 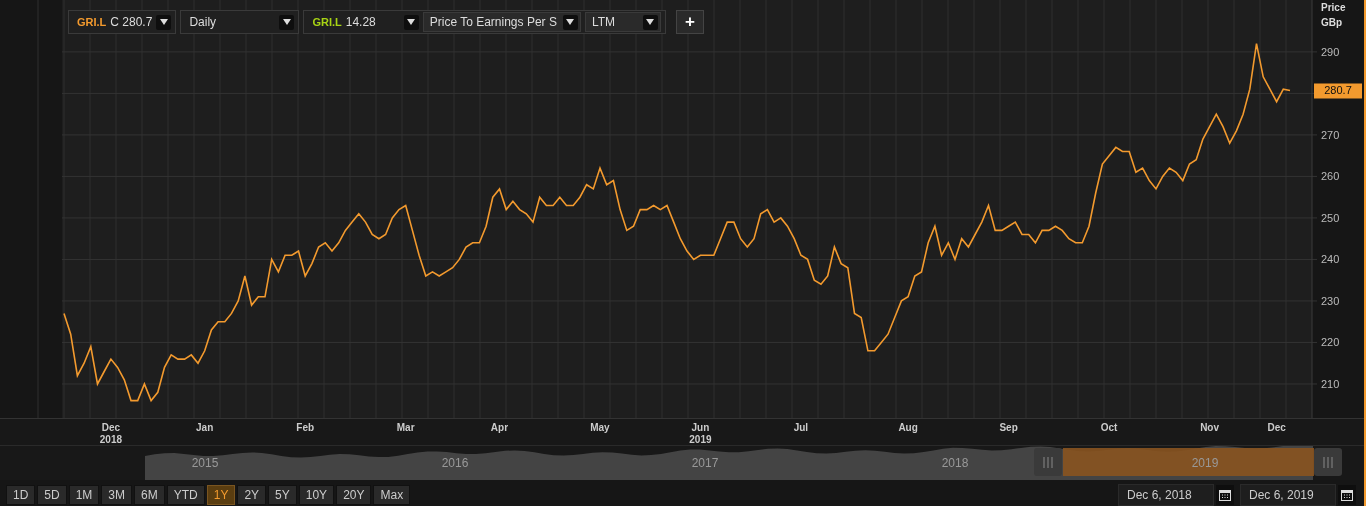 What do you see at coordinates (1210, 427) in the screenshot?
I see `x-axis-label: Nov` at bounding box center [1210, 427].